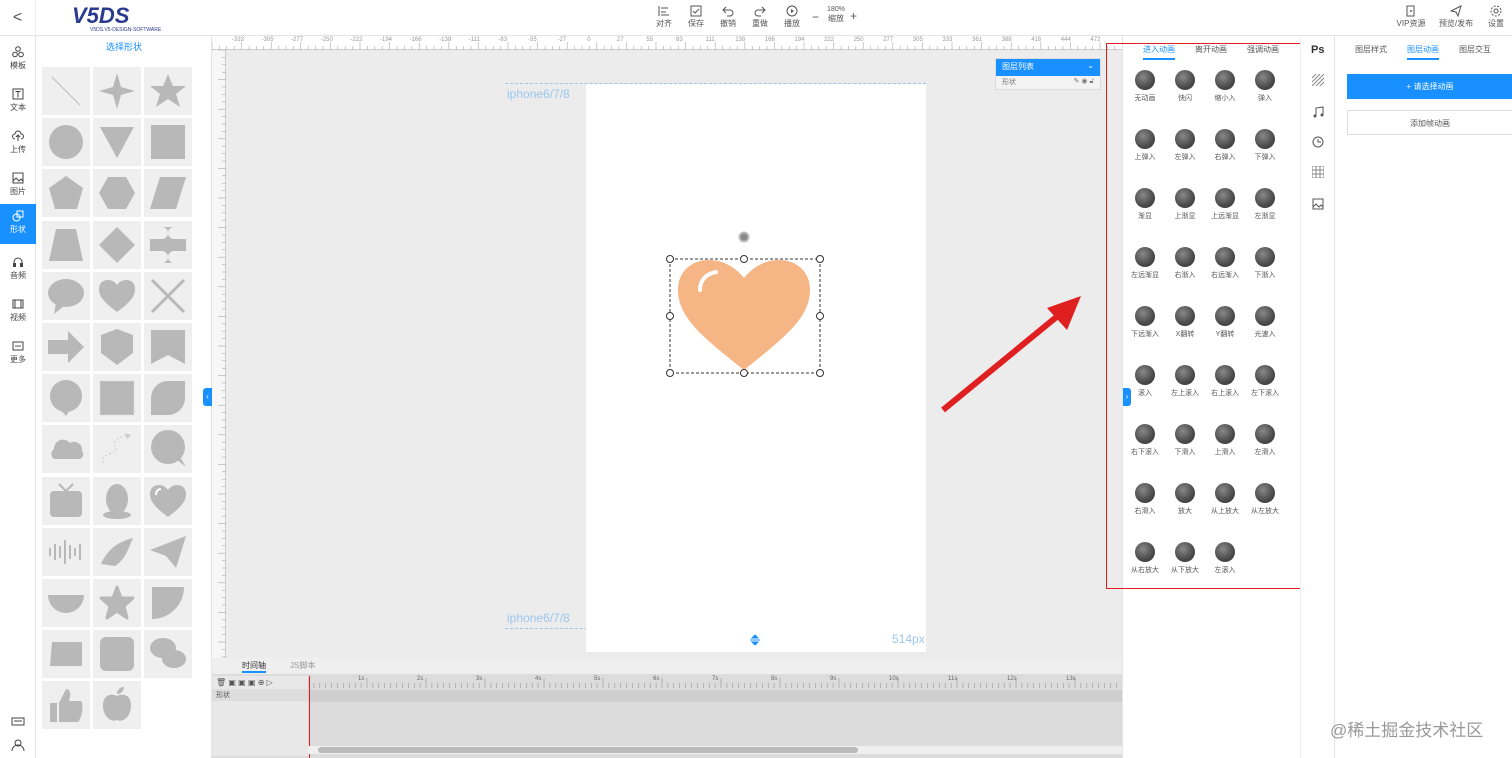 The height and width of the screenshot is (758, 1512). I want to click on ps-icon: Ps, so click(1317, 50).